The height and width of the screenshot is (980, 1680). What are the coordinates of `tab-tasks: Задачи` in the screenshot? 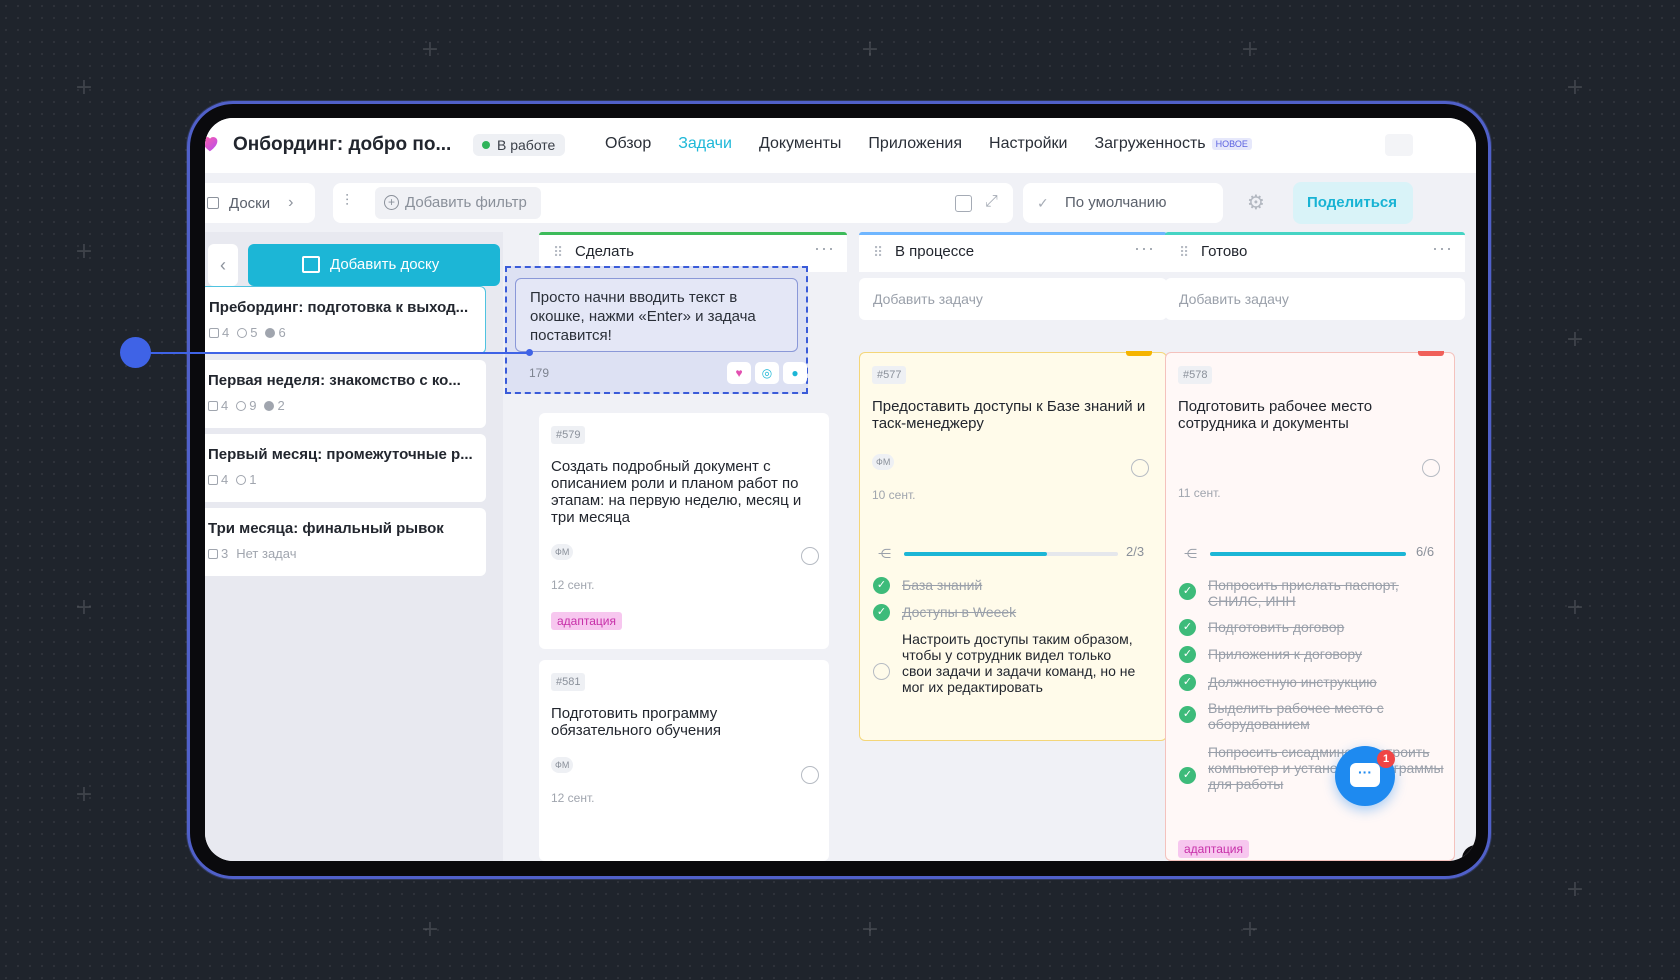 It's located at (705, 144).